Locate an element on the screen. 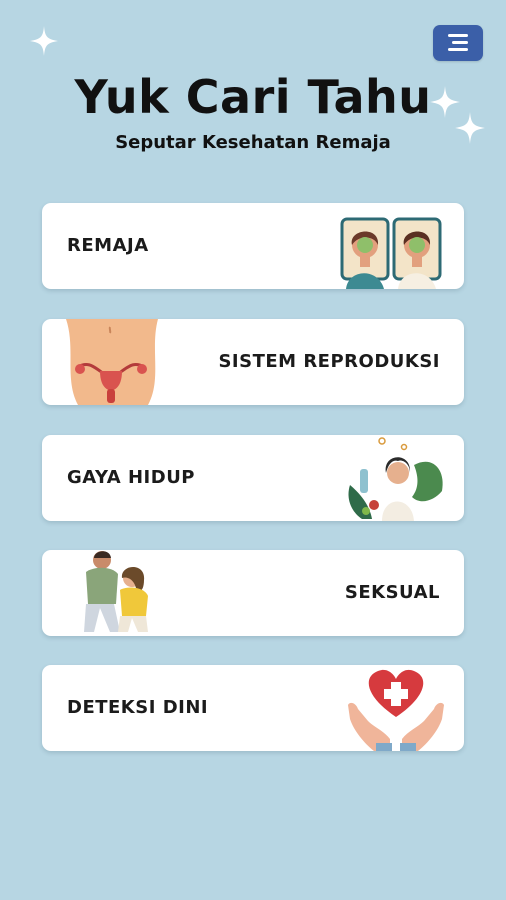 This screenshot has height=900, width=506. menu-button is located at coordinates (458, 43).